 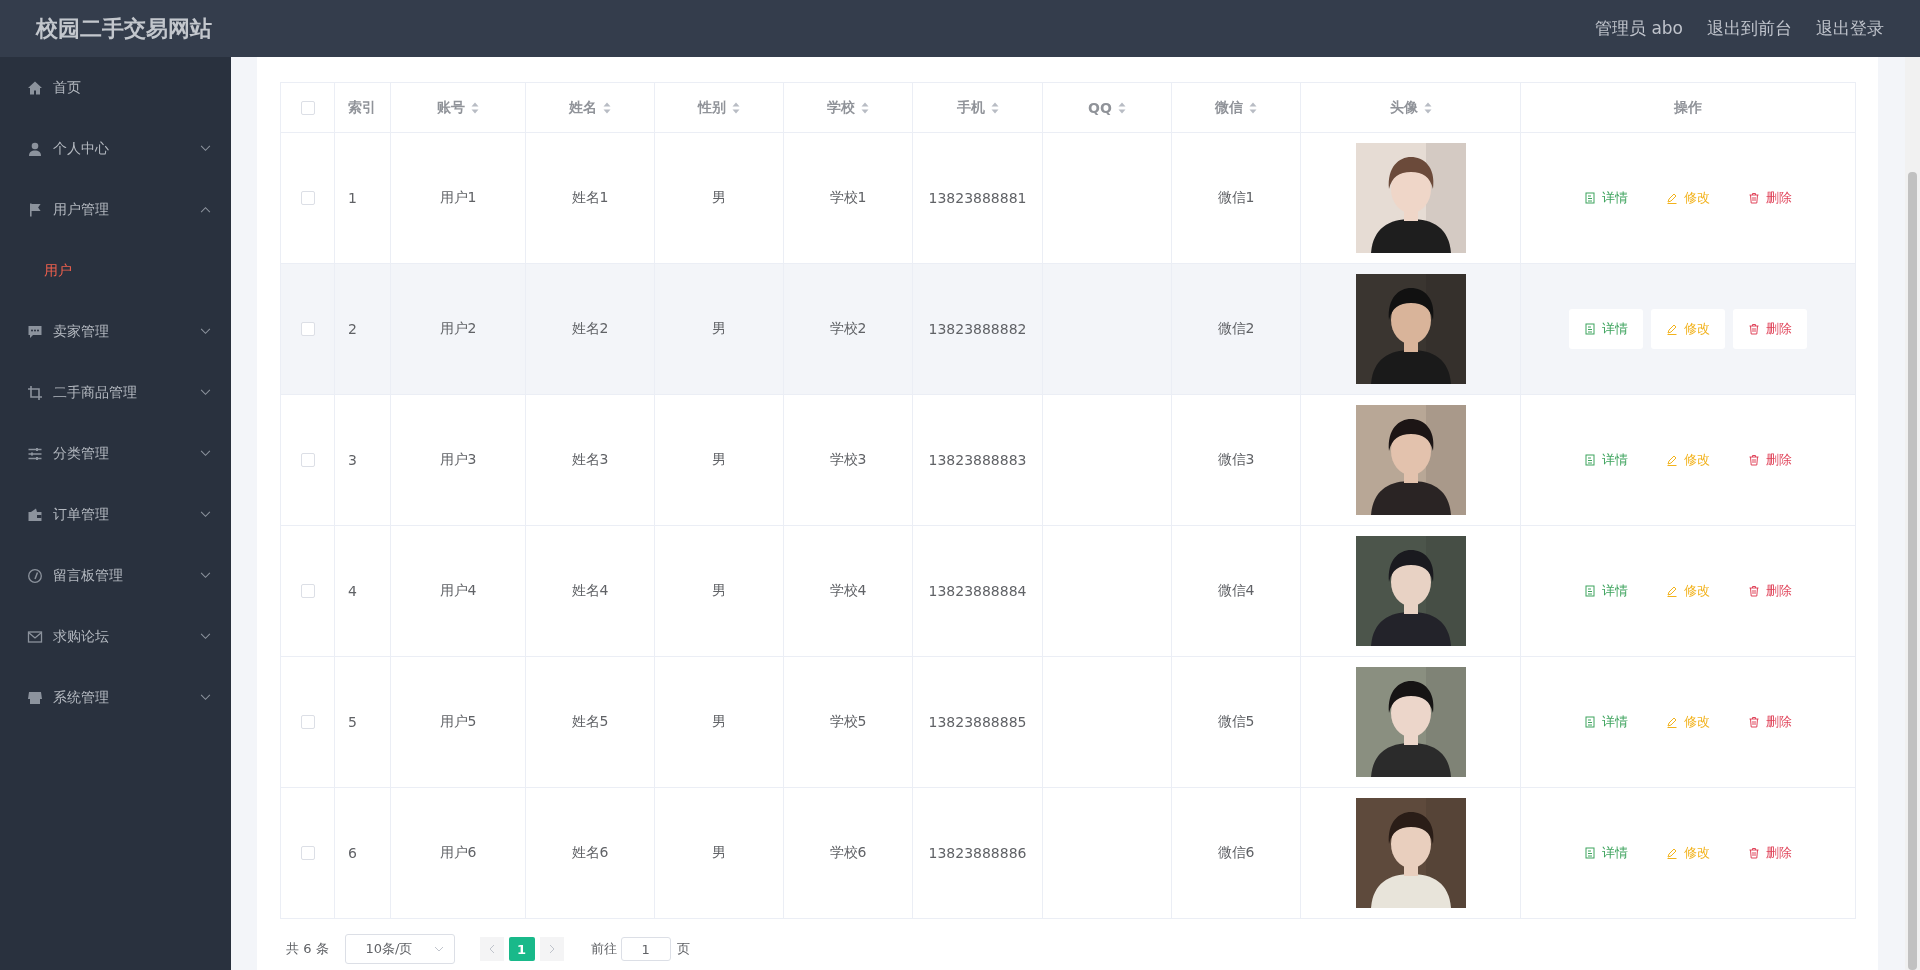 What do you see at coordinates (491, 949) in the screenshot?
I see `chevron-left-icon` at bounding box center [491, 949].